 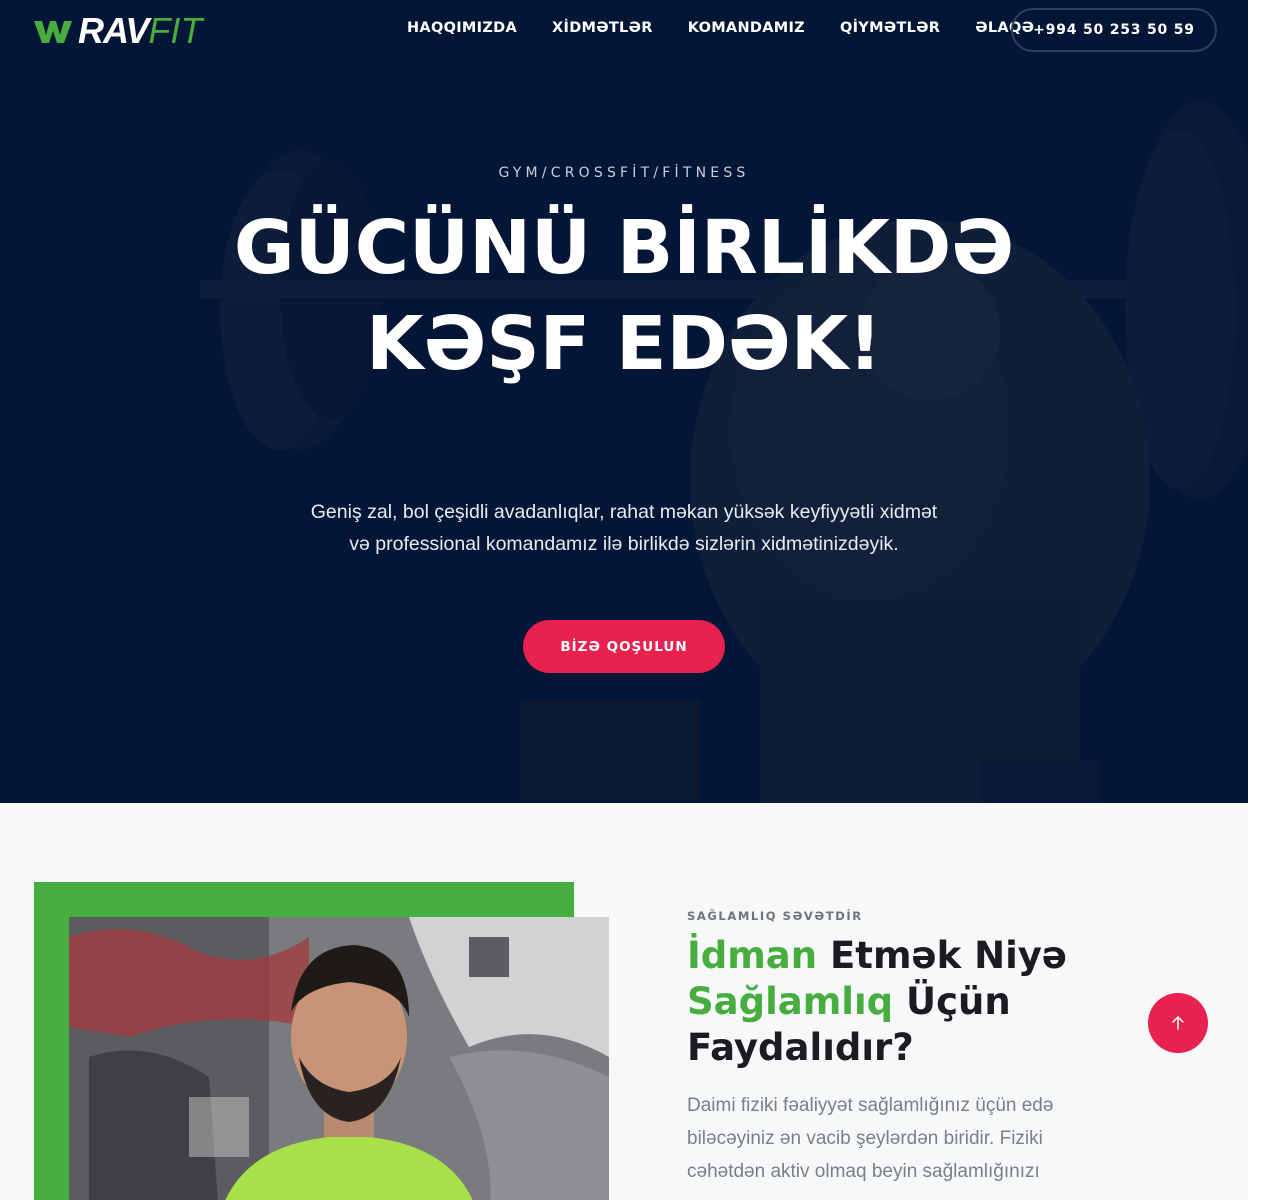 What do you see at coordinates (624, 296) in the screenshot?
I see `hero-title: GÜCÜNÜ BİRLİKDƏ KƏŞF EDƏK!` at bounding box center [624, 296].